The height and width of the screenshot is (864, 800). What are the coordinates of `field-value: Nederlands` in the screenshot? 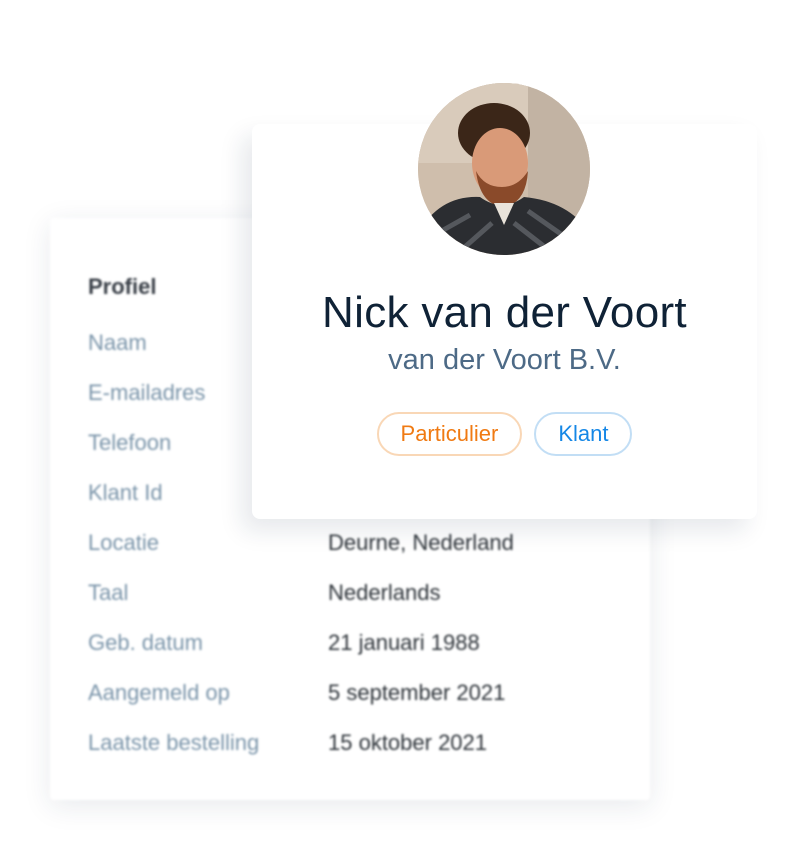 It's located at (384, 592).